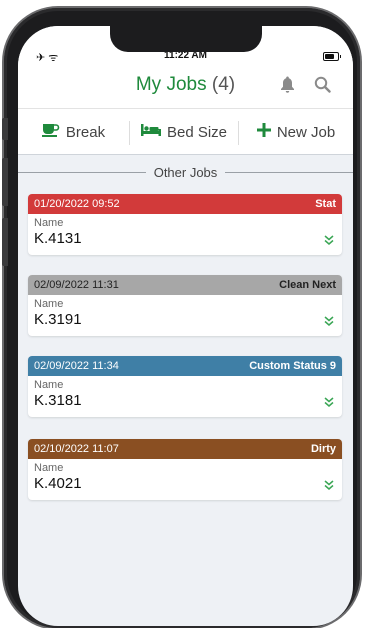 This screenshot has width=367, height=628. What do you see at coordinates (185, 476) in the screenshot?
I see `job-card-body: Name K.4021` at bounding box center [185, 476].